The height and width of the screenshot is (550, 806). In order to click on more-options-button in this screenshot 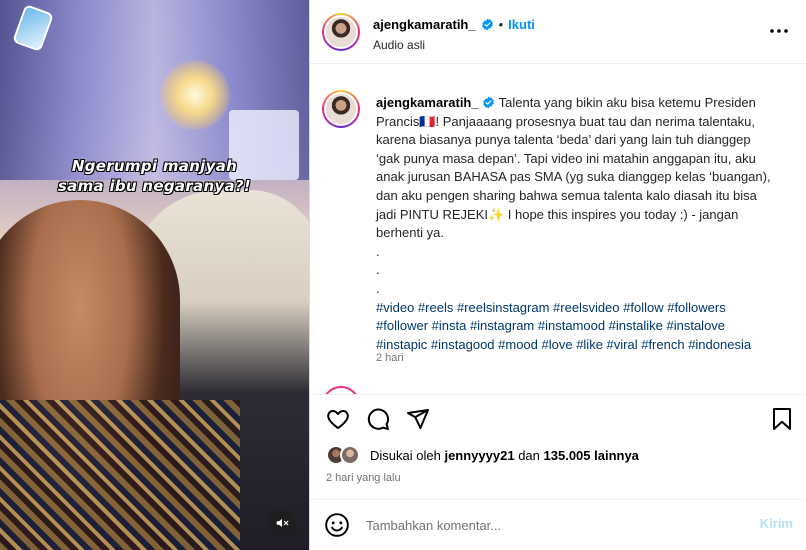, I will do `click(779, 31)`.